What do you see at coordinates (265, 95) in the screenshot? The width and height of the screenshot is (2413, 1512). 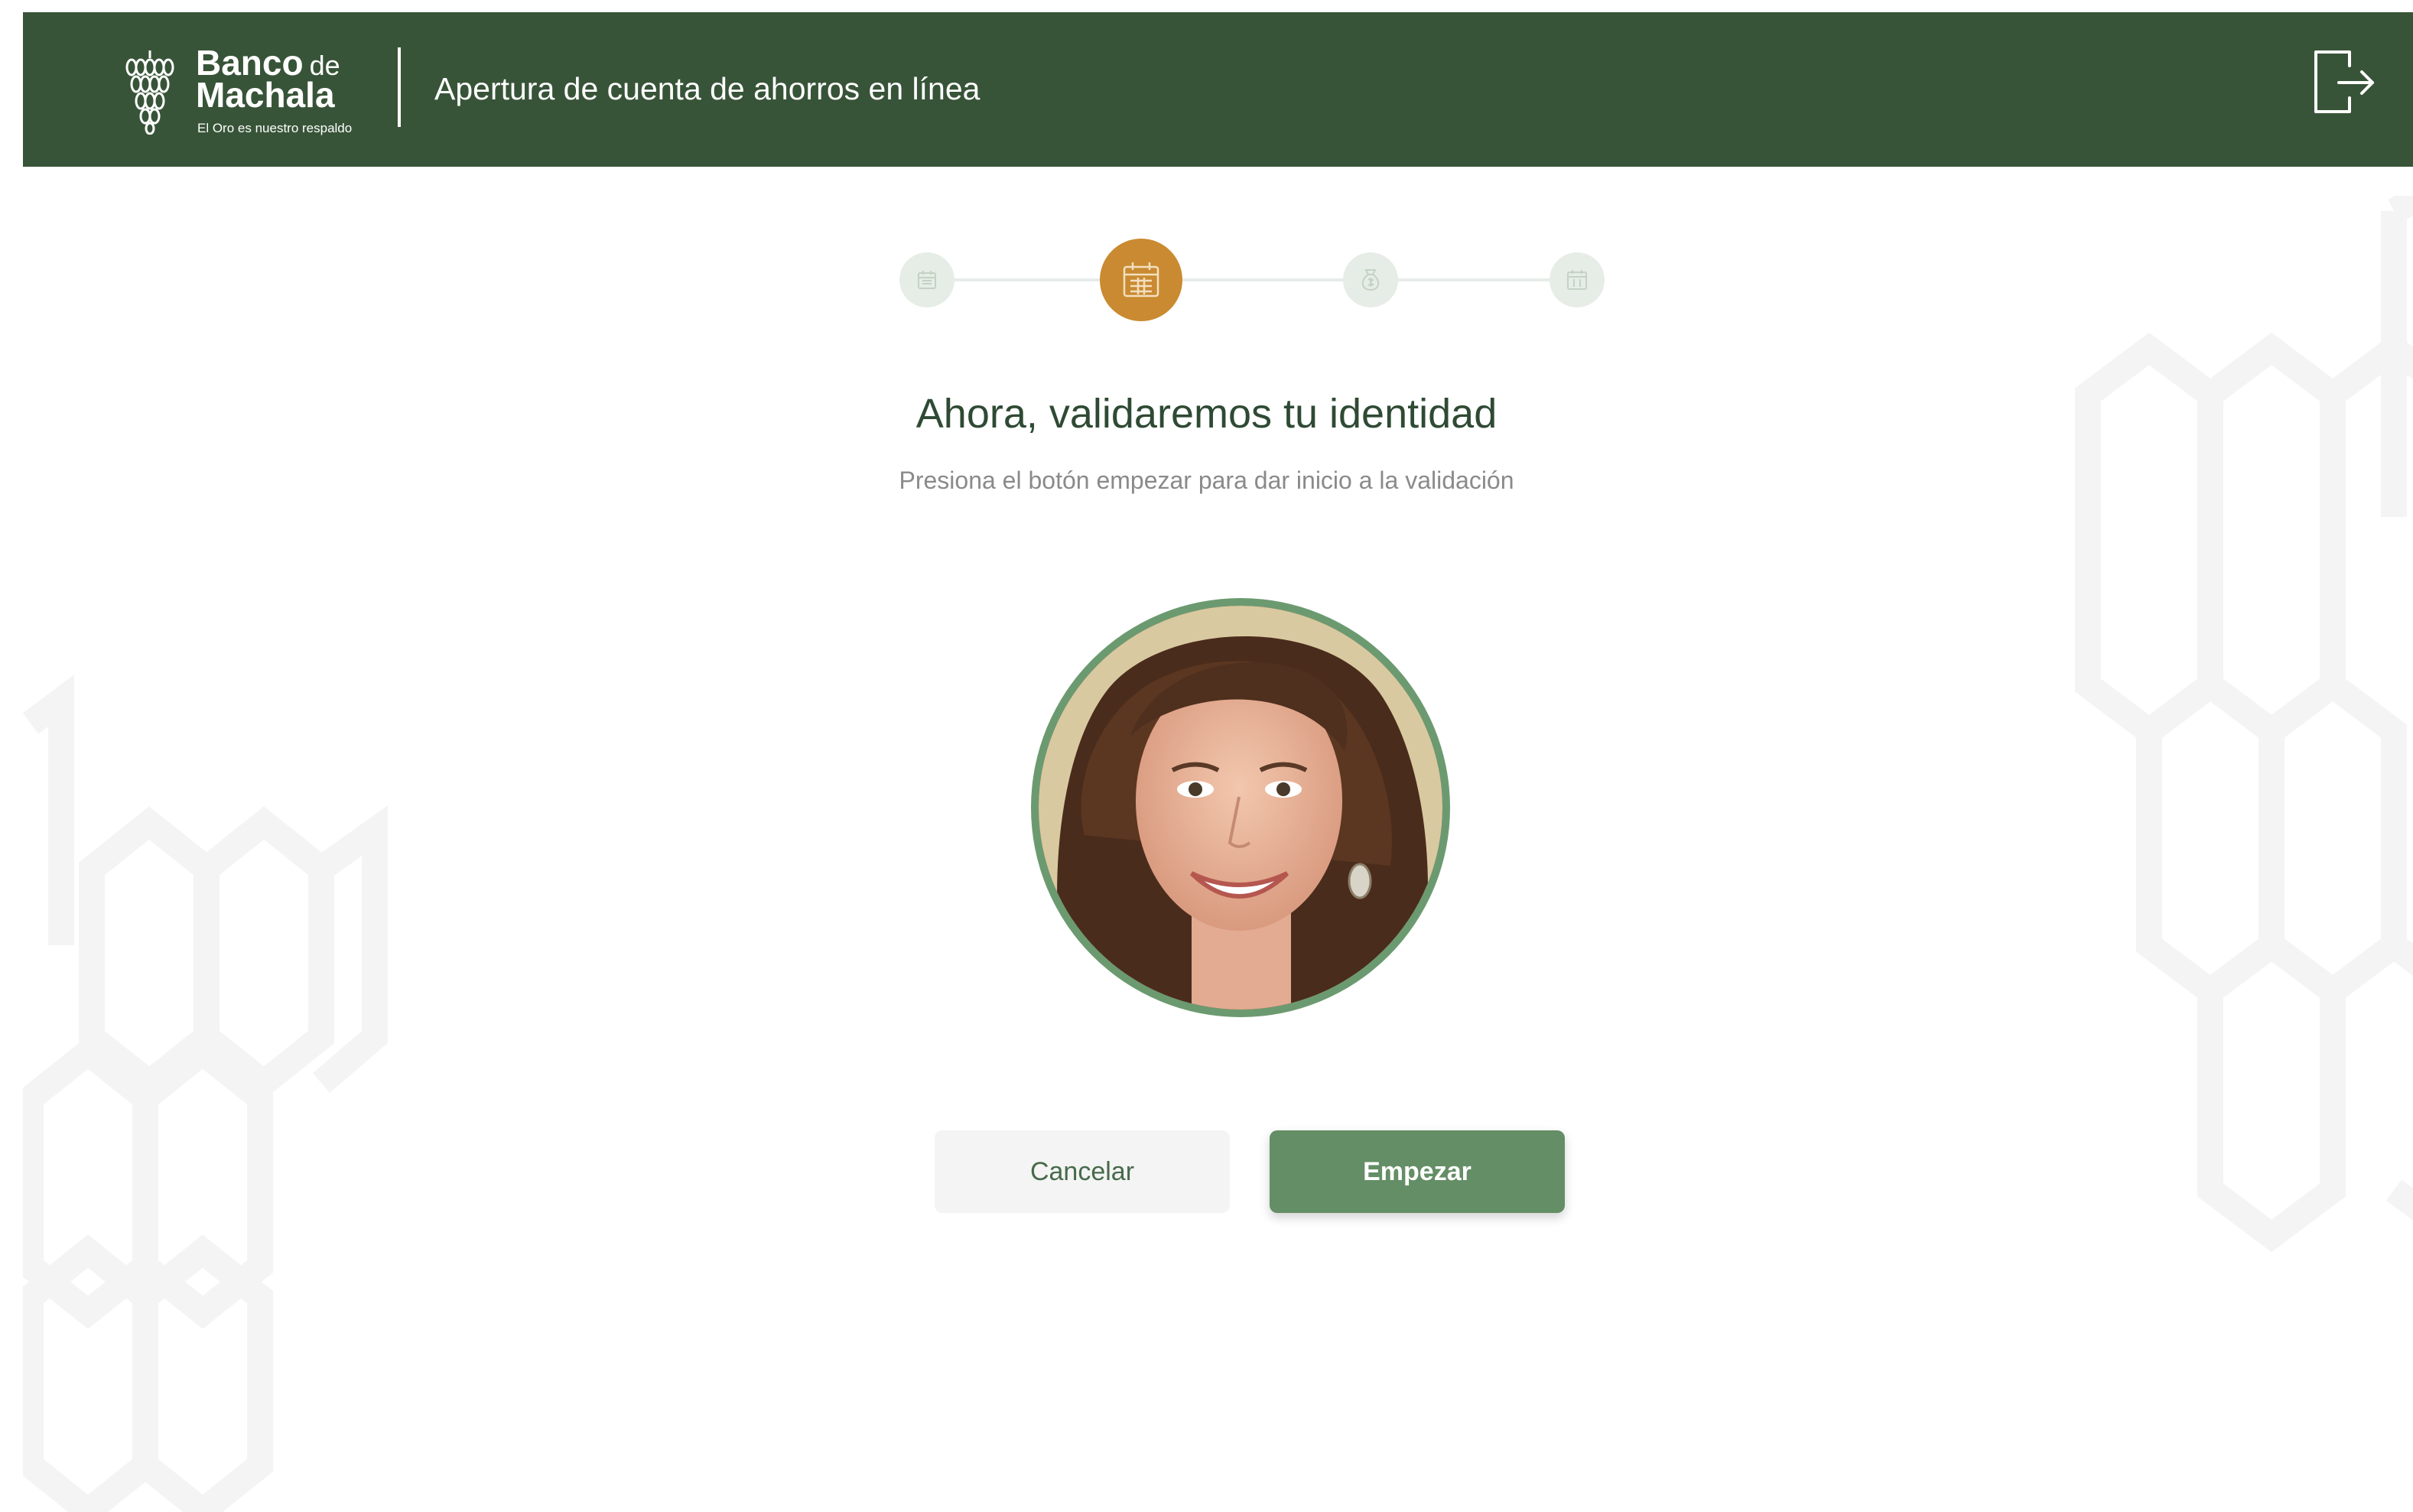 I see `brand-name-line2: Machala` at bounding box center [265, 95].